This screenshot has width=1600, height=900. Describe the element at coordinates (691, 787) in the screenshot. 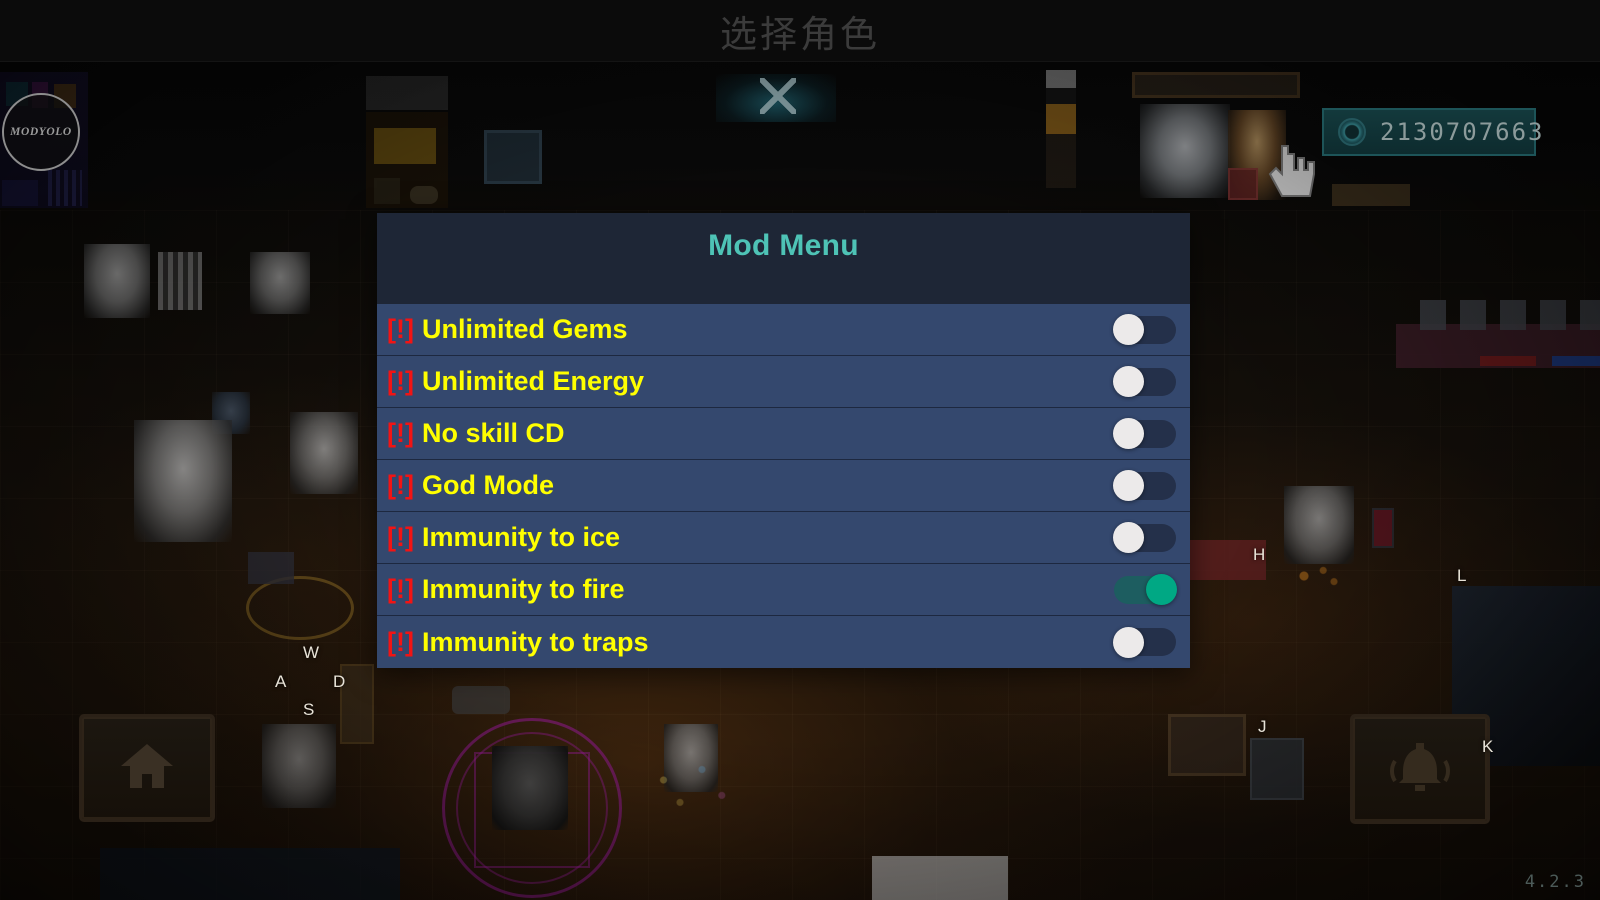

I see `scenery-sparkles` at that location.